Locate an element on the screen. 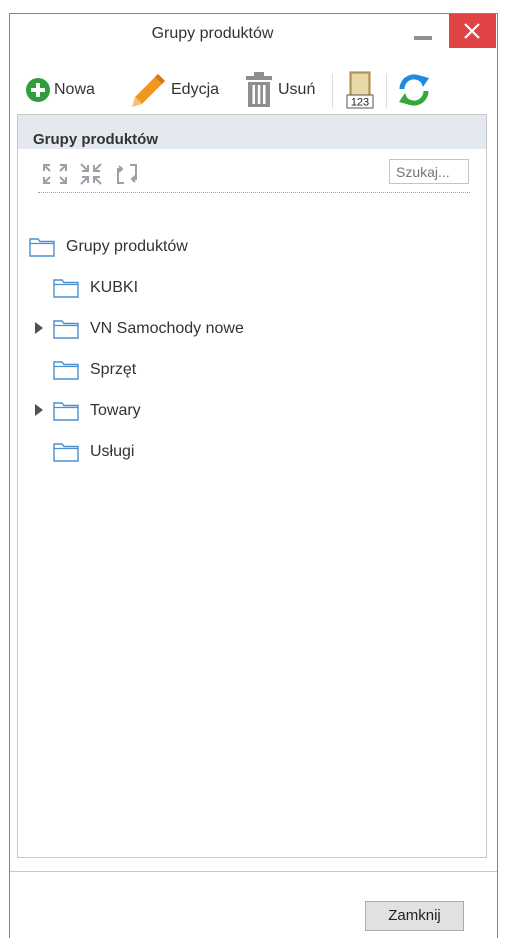 This screenshot has width=506, height=938. new-button-label: Nowa is located at coordinates (74, 89).